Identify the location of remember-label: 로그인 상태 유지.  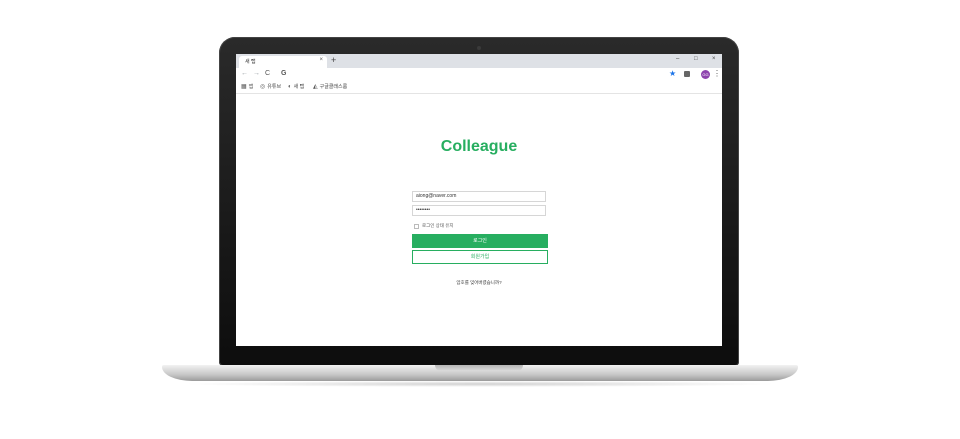
(438, 225).